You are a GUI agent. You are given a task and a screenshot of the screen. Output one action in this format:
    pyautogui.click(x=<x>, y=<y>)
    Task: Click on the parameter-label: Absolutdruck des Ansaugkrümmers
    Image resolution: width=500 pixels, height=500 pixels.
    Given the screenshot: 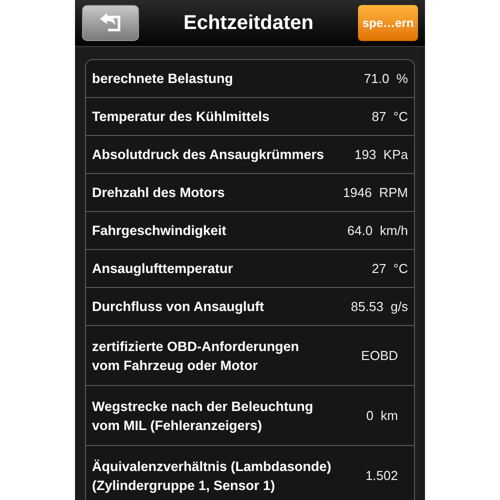 What is the action you would take?
    pyautogui.click(x=208, y=155)
    